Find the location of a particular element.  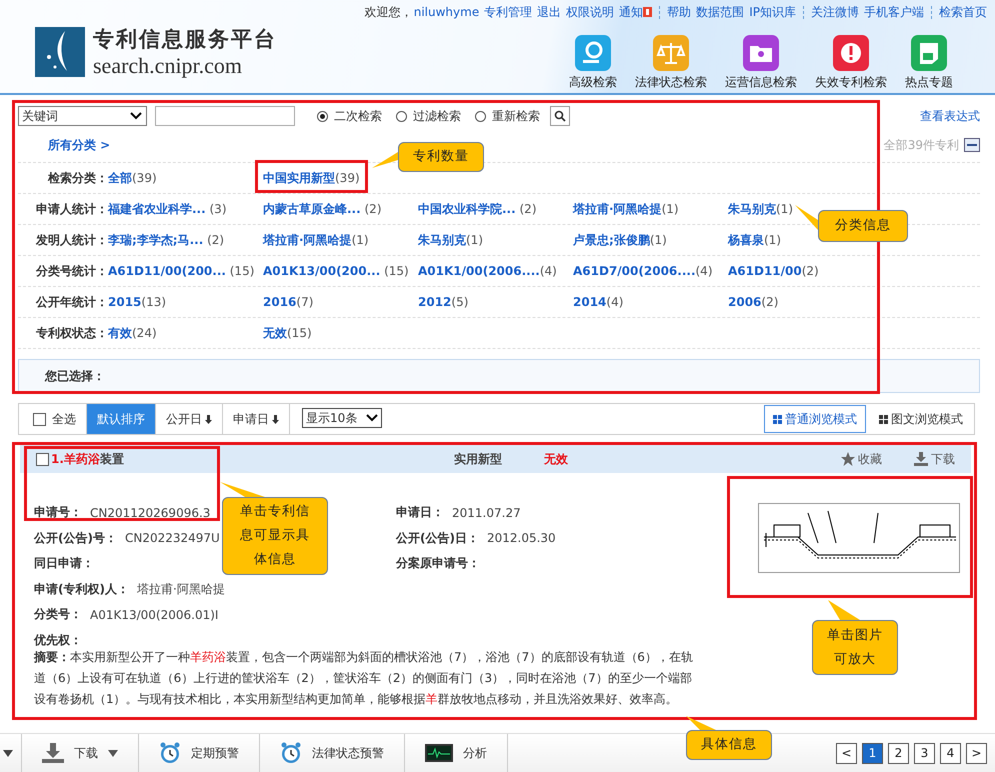

field-value: CN201120269096.3 is located at coordinates (150, 513).